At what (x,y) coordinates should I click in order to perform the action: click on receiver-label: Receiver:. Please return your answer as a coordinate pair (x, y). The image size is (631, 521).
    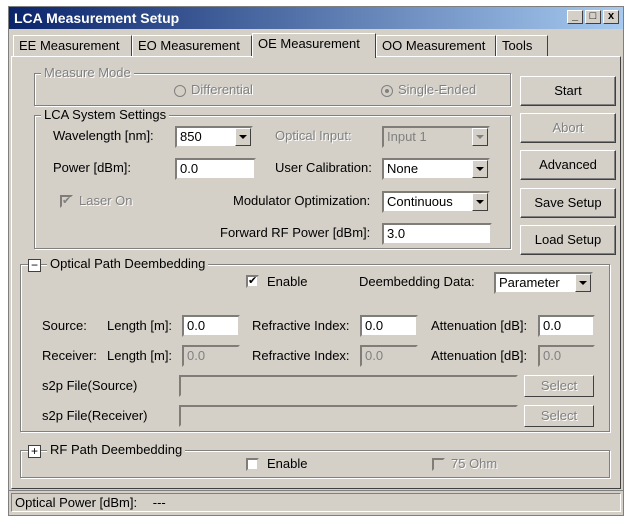
    Looking at the image, I should click on (69, 355).